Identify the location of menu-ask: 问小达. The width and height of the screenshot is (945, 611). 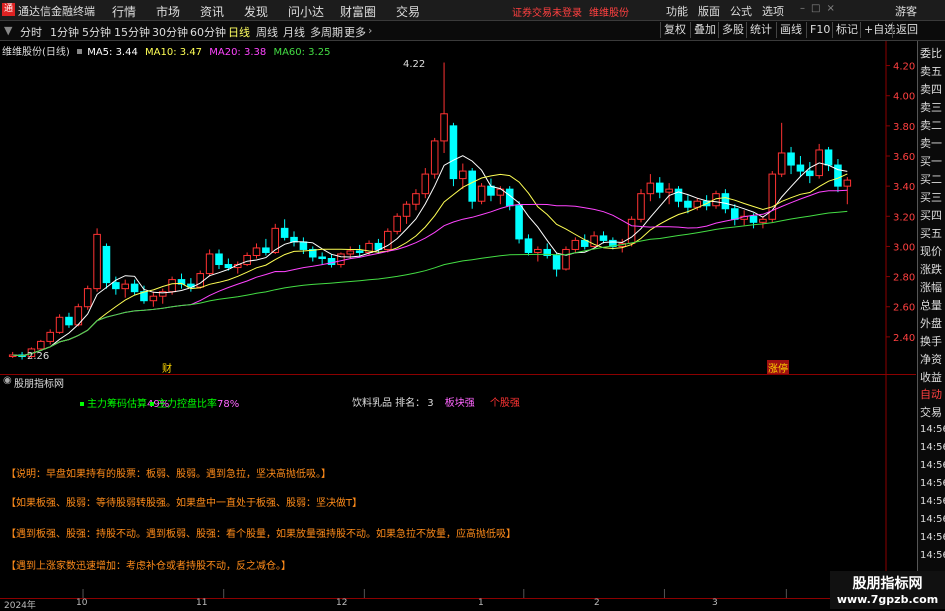
(306, 11).